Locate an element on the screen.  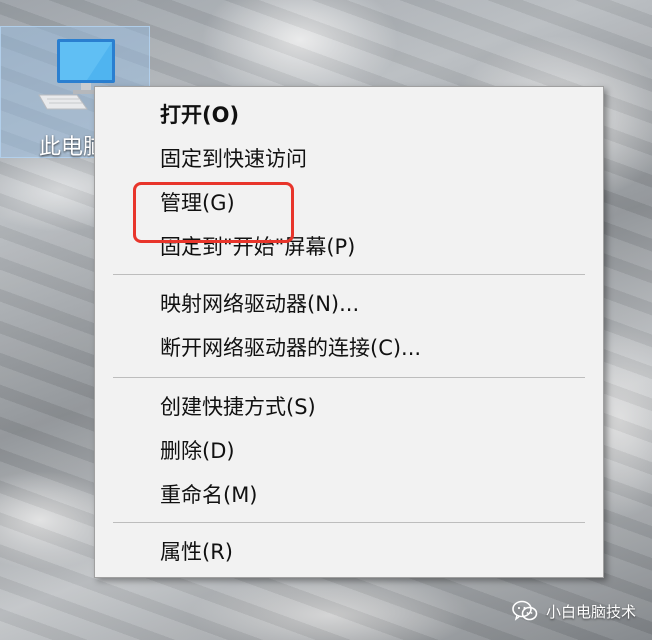
menu-item-properties: 属性(R) is located at coordinates (349, 552).